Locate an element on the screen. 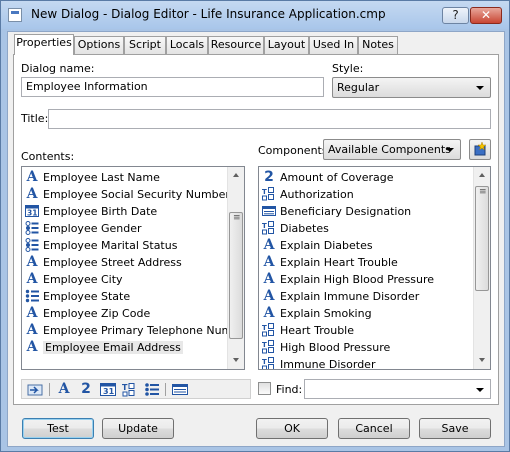 The height and width of the screenshot is (452, 510). tab-options: Options is located at coordinates (99, 45).